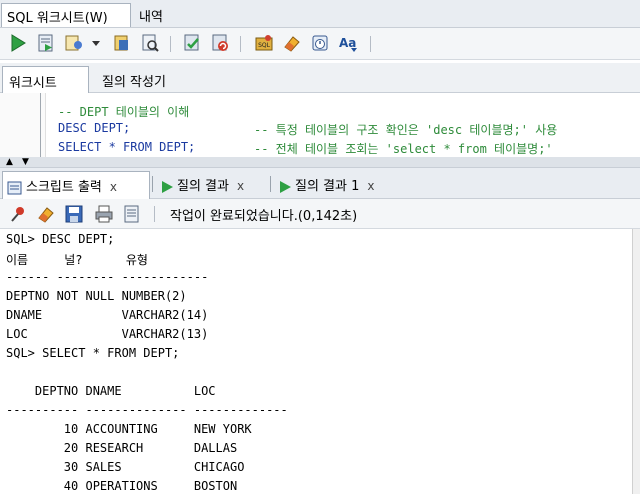 The height and width of the screenshot is (494, 640). Describe the element at coordinates (107, 315) in the screenshot. I see `output-line: DNAME VARCHAR2(14)` at that location.